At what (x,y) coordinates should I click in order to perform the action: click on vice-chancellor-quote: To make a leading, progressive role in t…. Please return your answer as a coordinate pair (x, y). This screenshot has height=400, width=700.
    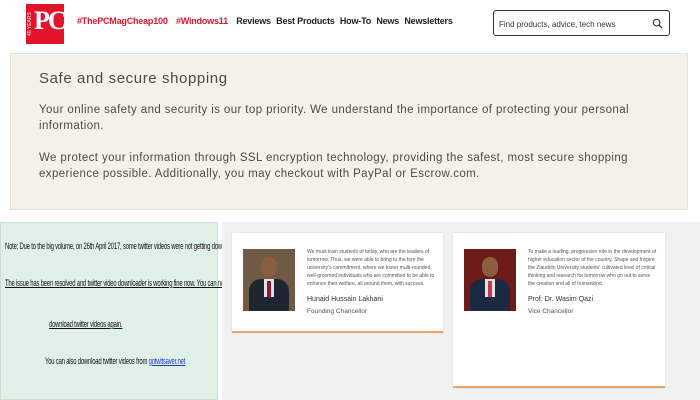
    Looking at the image, I should click on (592, 268).